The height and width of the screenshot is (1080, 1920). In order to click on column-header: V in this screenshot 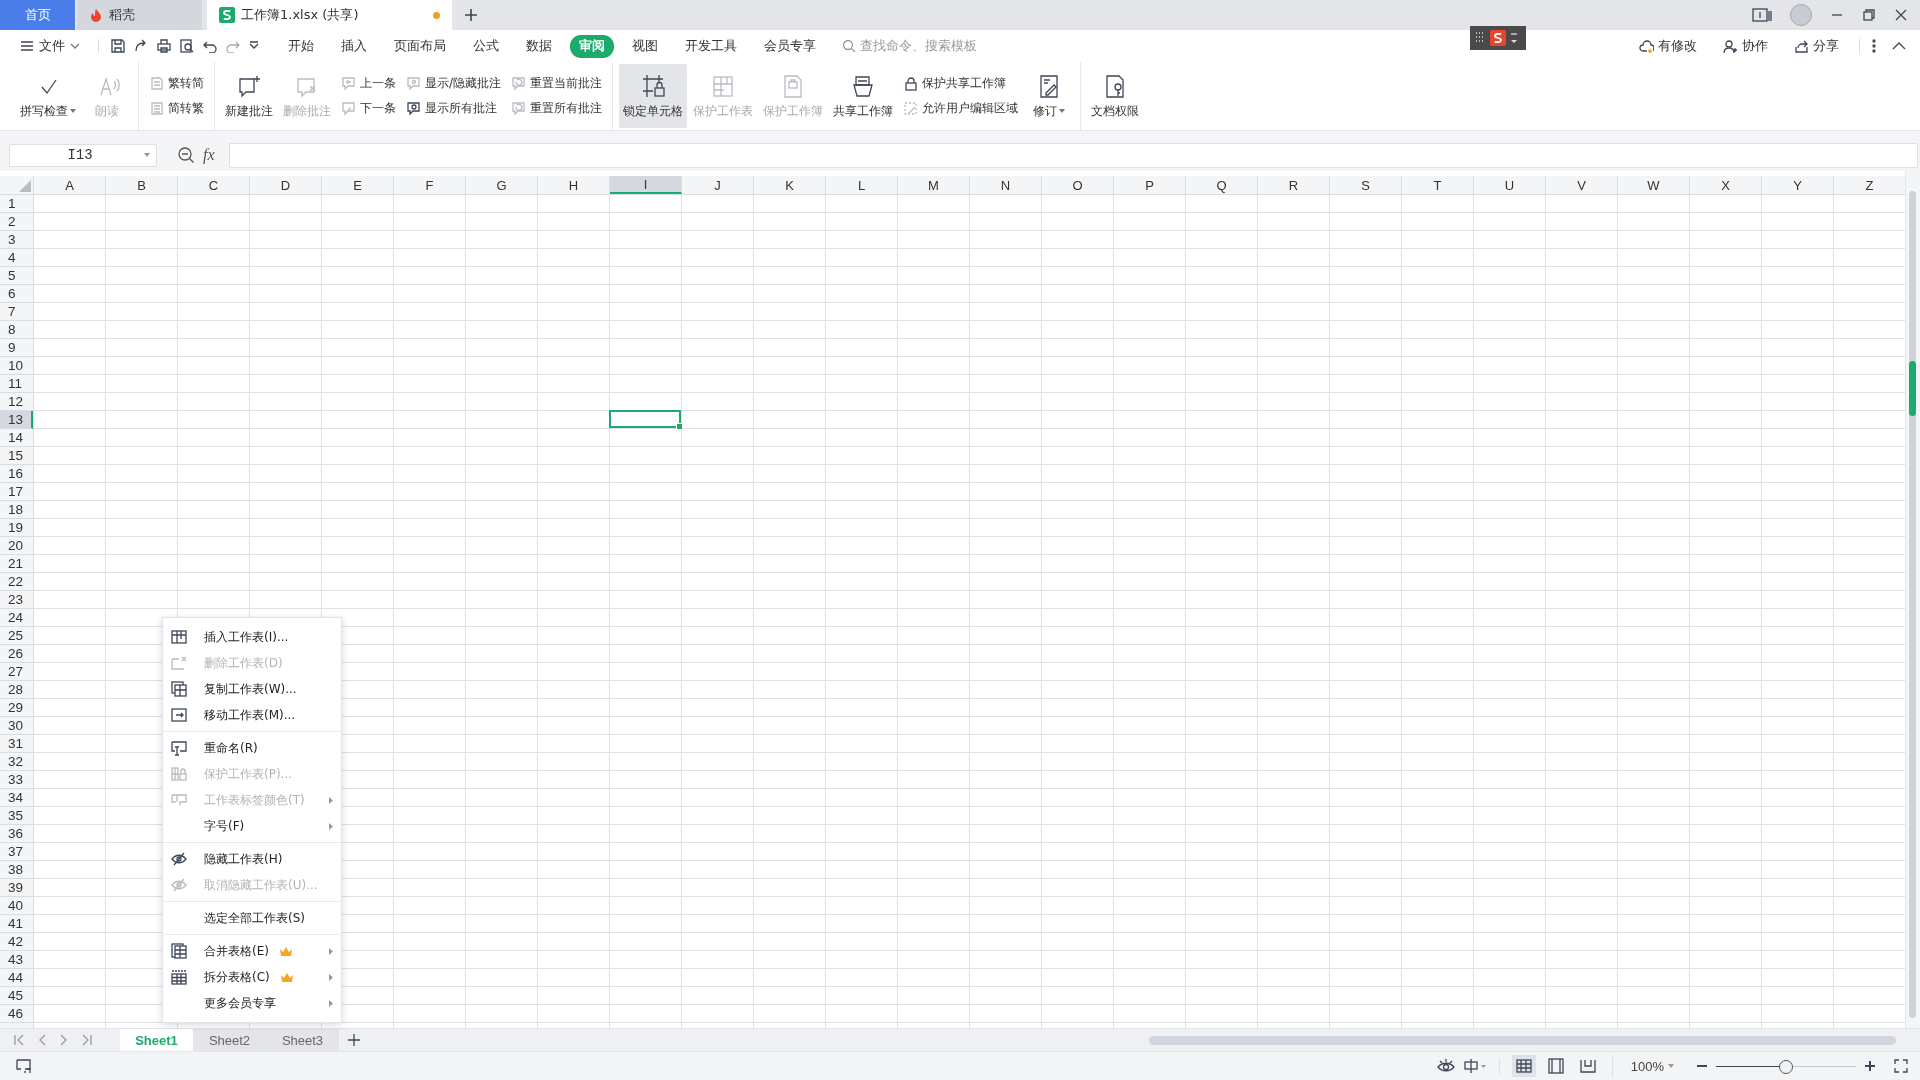, I will do `click(1582, 185)`.